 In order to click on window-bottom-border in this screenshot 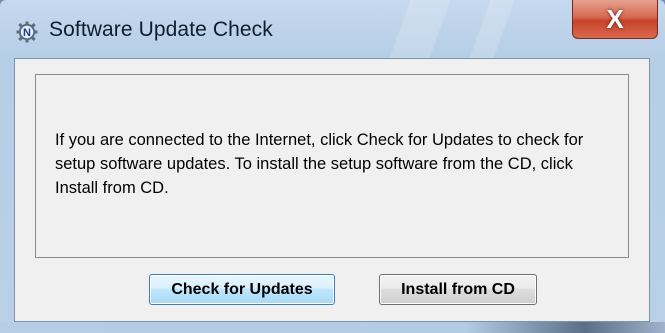, I will do `click(332, 327)`.